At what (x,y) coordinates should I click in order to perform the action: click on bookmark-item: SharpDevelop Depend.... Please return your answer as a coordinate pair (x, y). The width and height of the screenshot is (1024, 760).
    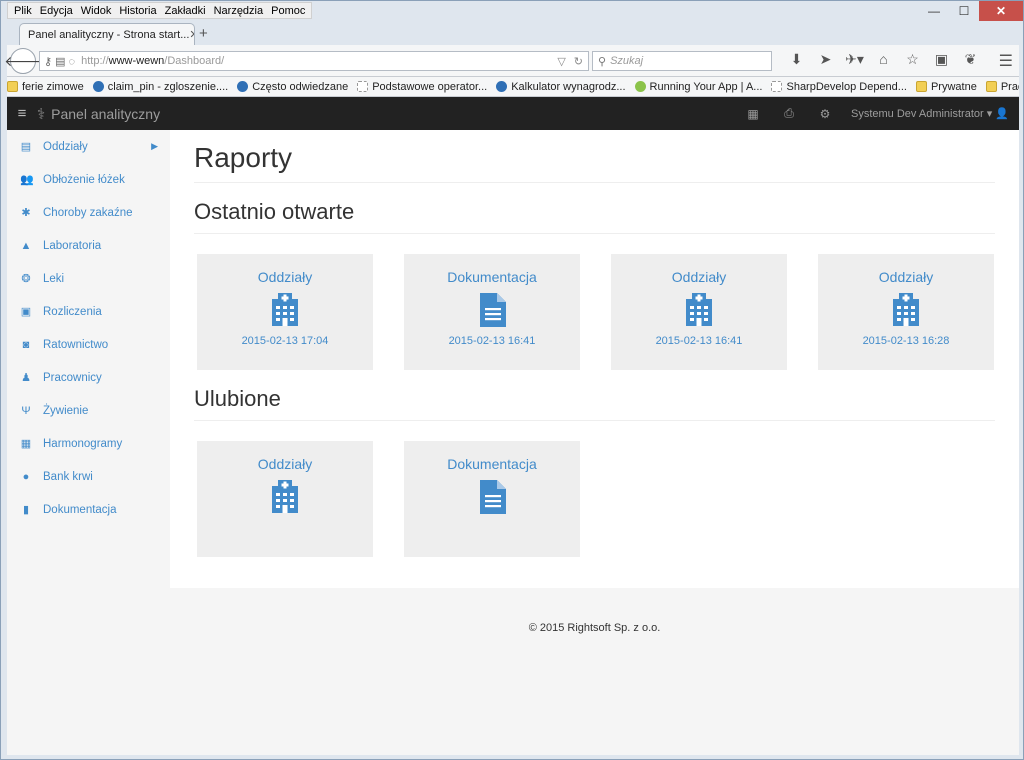
    Looking at the image, I should click on (839, 87).